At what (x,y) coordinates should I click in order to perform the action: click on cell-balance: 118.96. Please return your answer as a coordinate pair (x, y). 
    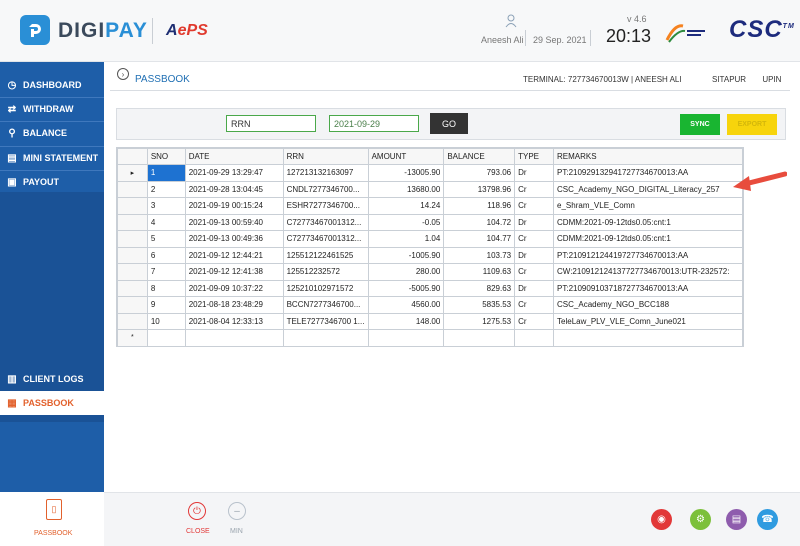
    Looking at the image, I should click on (479, 206).